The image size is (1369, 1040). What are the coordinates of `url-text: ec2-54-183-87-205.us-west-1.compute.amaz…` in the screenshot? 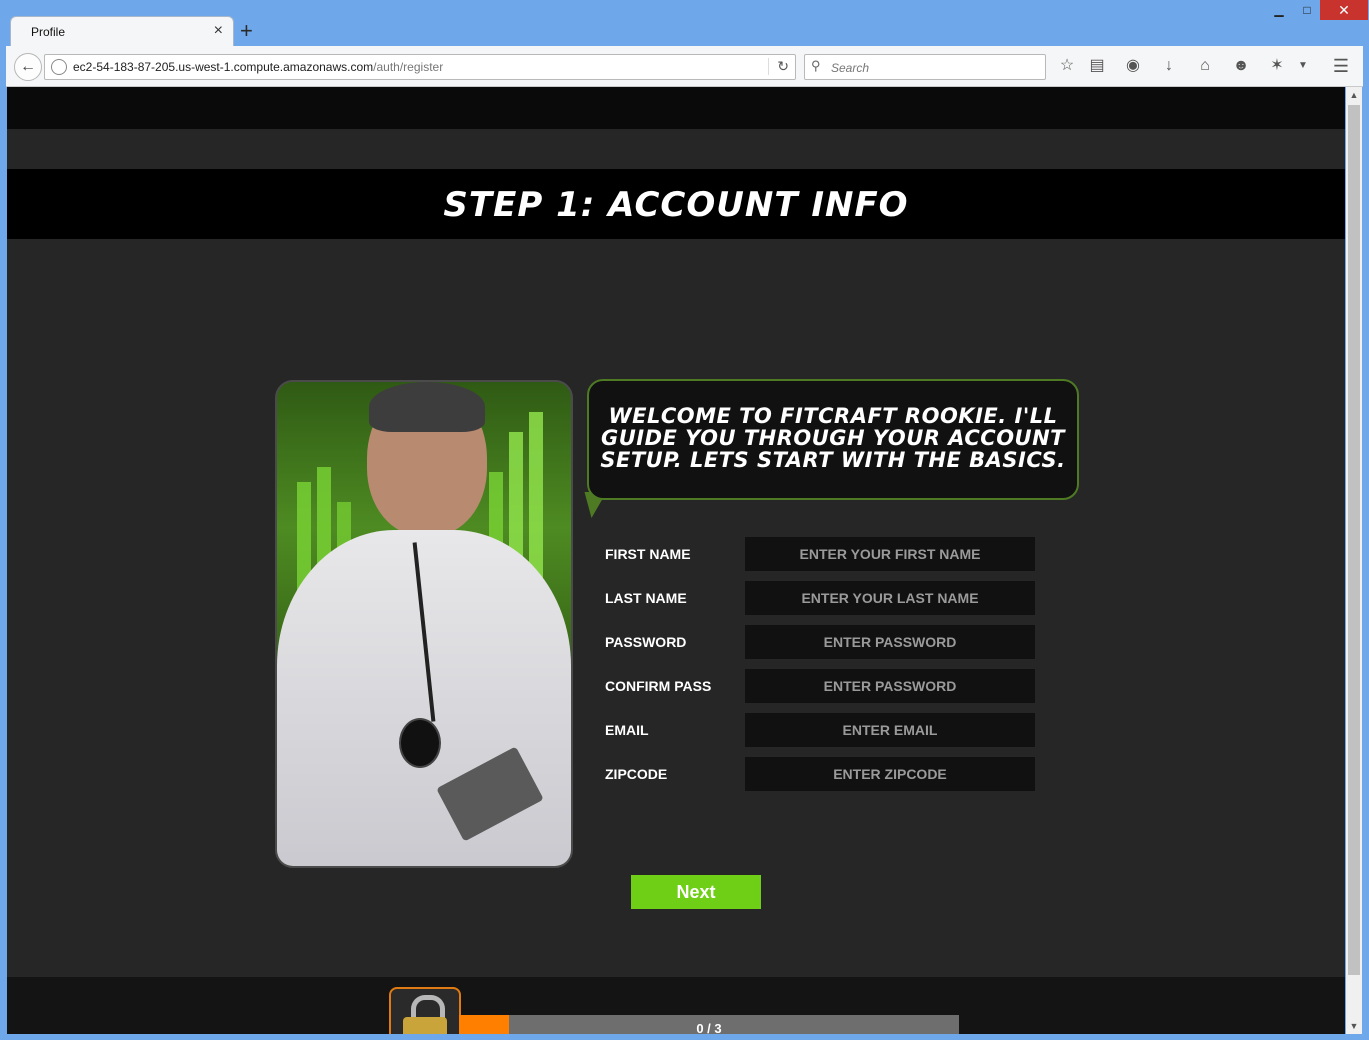 It's located at (258, 67).